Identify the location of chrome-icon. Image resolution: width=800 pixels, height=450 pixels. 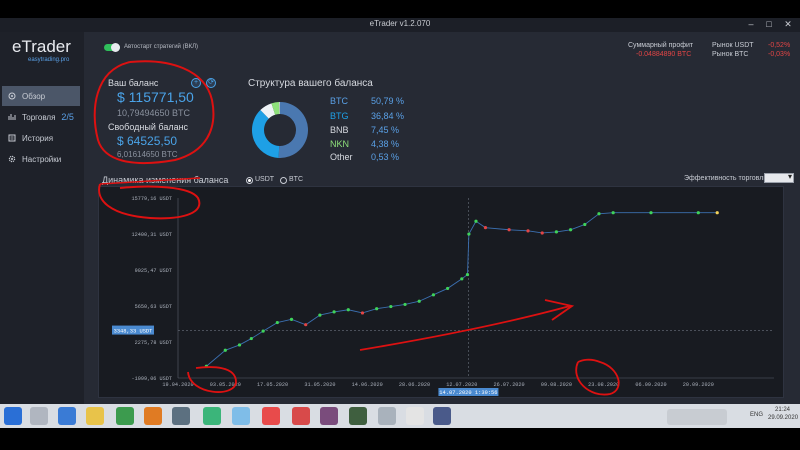
(125, 416).